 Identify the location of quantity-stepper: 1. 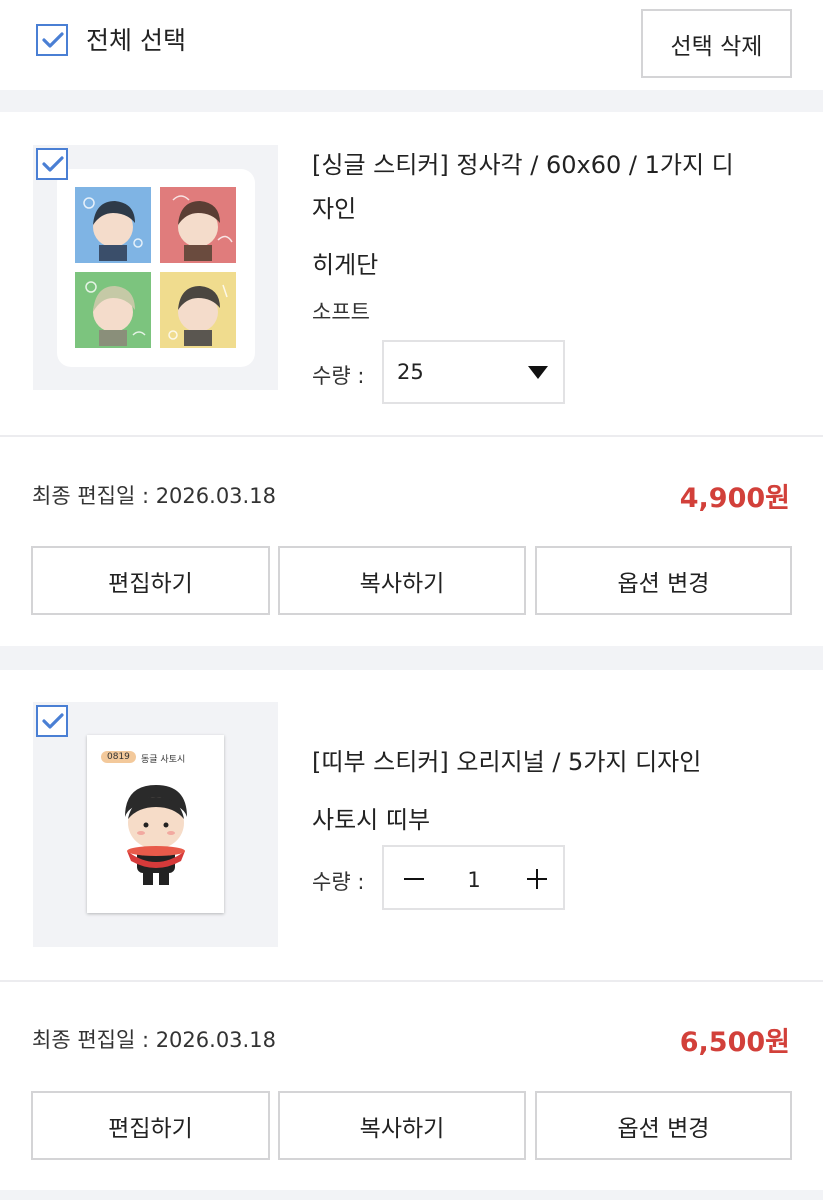
(473, 877).